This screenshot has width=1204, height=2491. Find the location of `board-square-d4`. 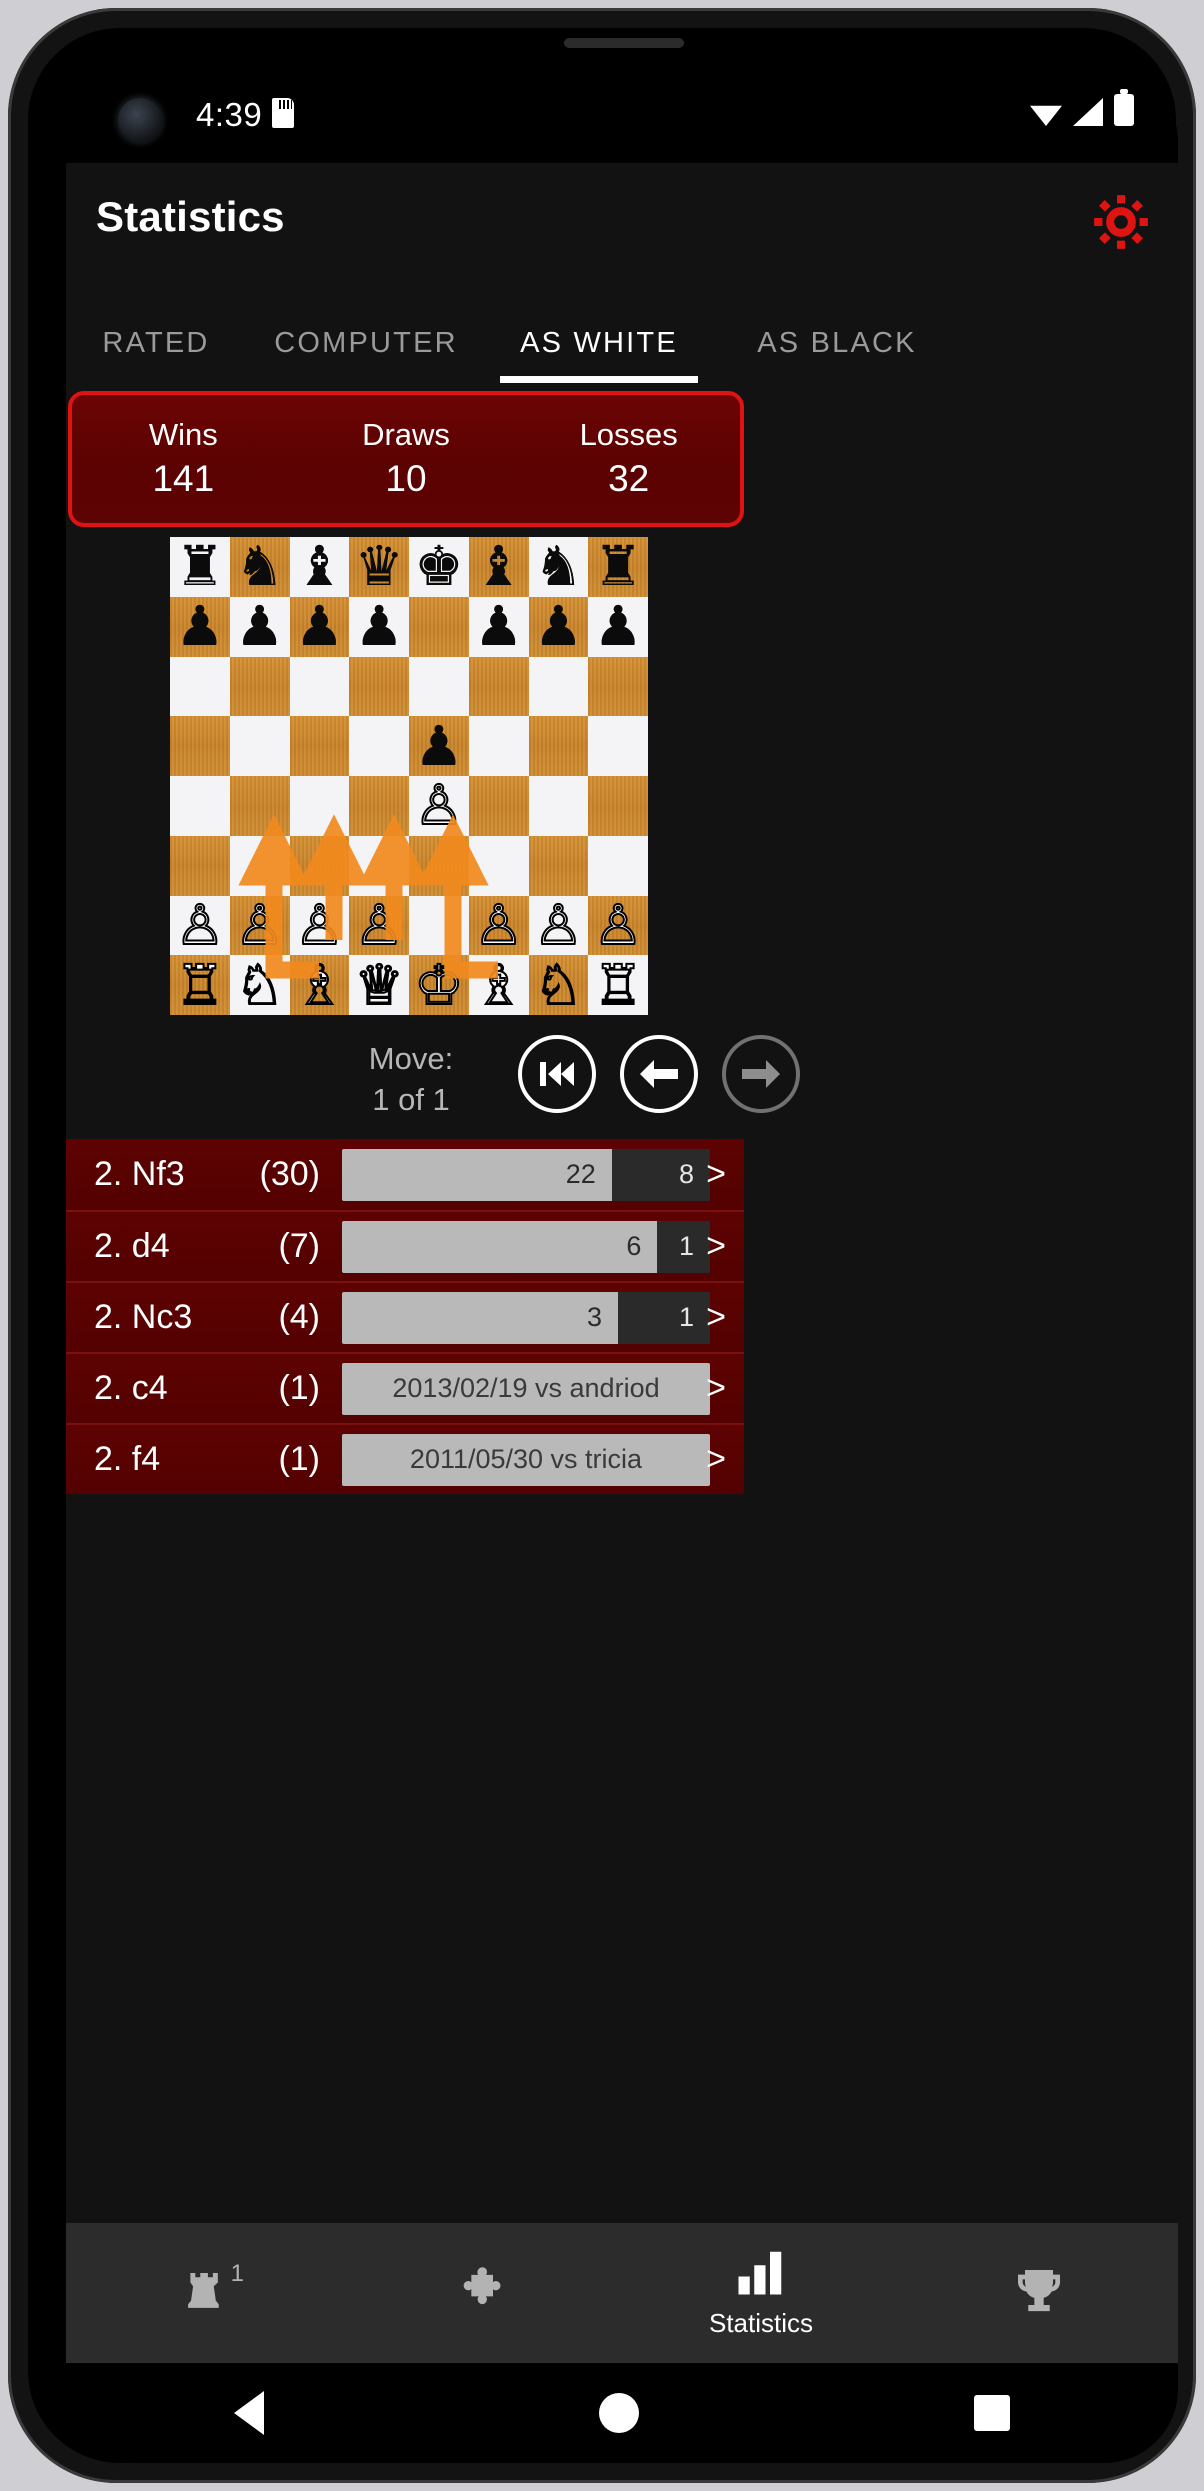

board-square-d4 is located at coordinates (379, 806).